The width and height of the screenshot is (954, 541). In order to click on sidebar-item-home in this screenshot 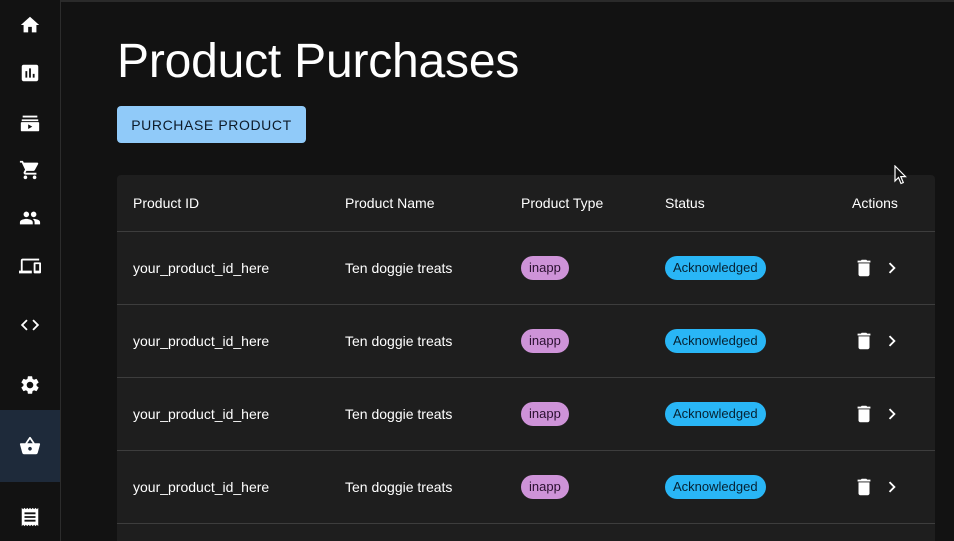, I will do `click(30, 25)`.